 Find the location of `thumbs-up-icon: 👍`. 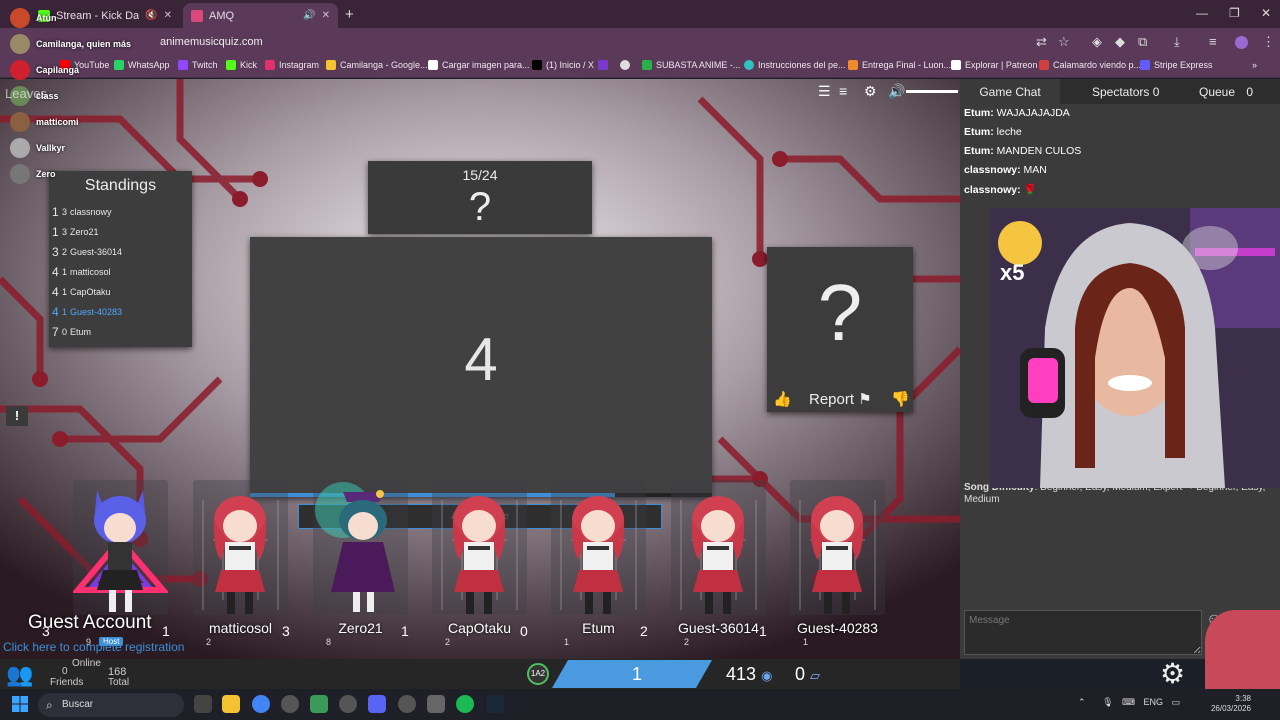

thumbs-up-icon: 👍 is located at coordinates (782, 399).